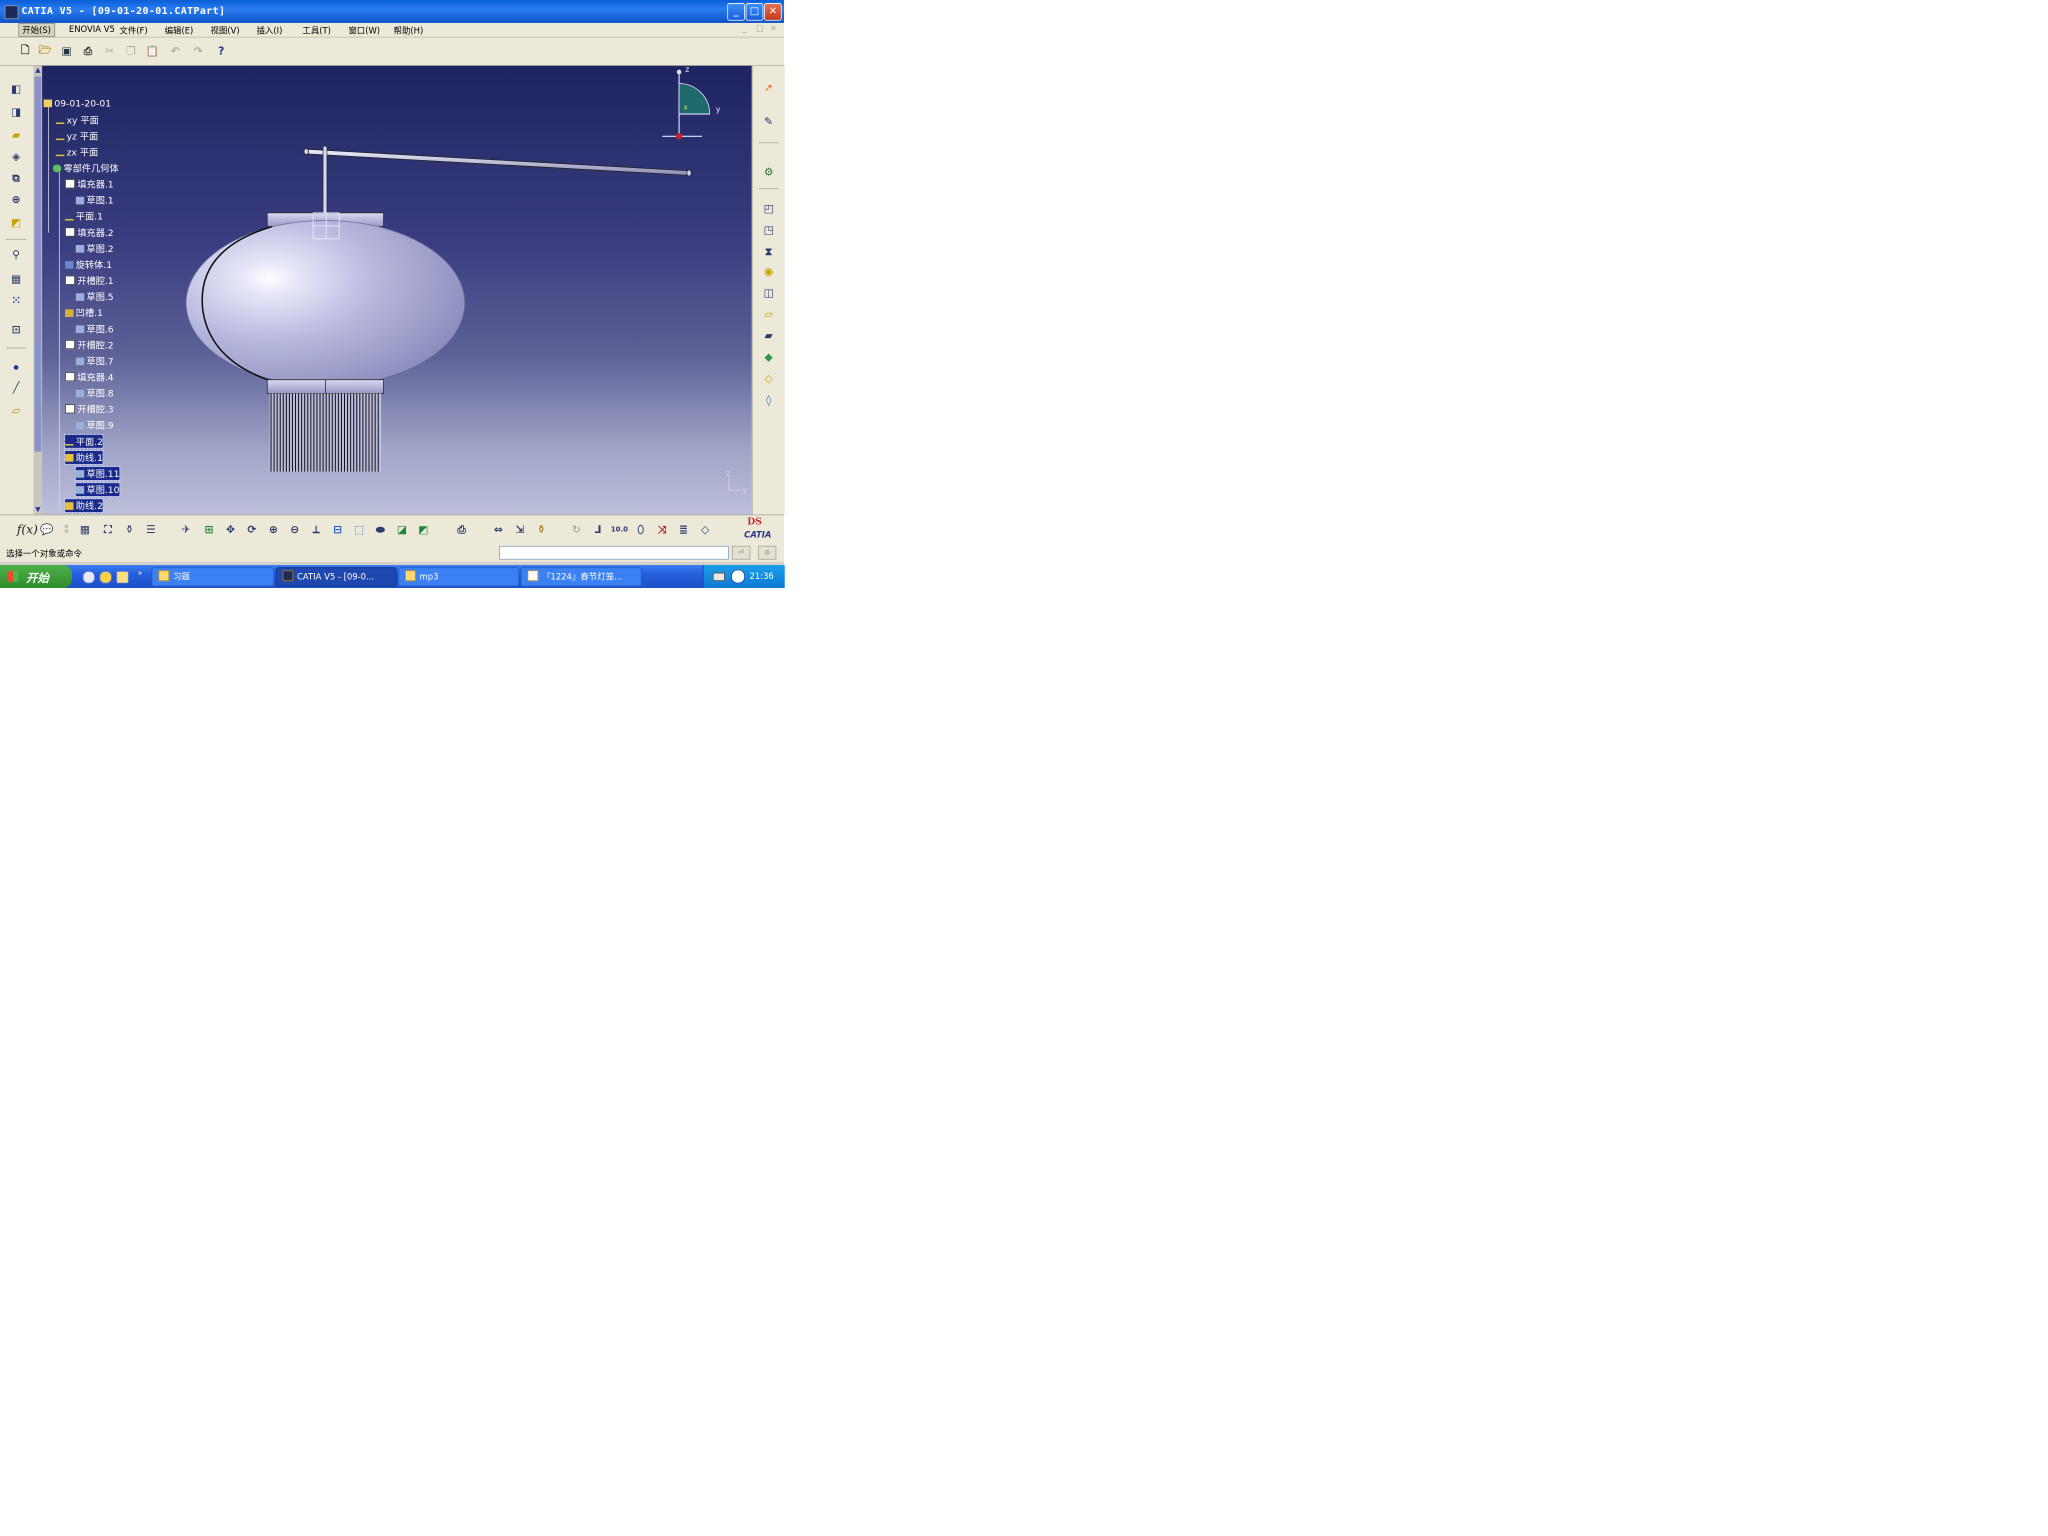 Image resolution: width=2048 pixels, height=1536 pixels. I want to click on update-list-icon: ☰, so click(150, 529).